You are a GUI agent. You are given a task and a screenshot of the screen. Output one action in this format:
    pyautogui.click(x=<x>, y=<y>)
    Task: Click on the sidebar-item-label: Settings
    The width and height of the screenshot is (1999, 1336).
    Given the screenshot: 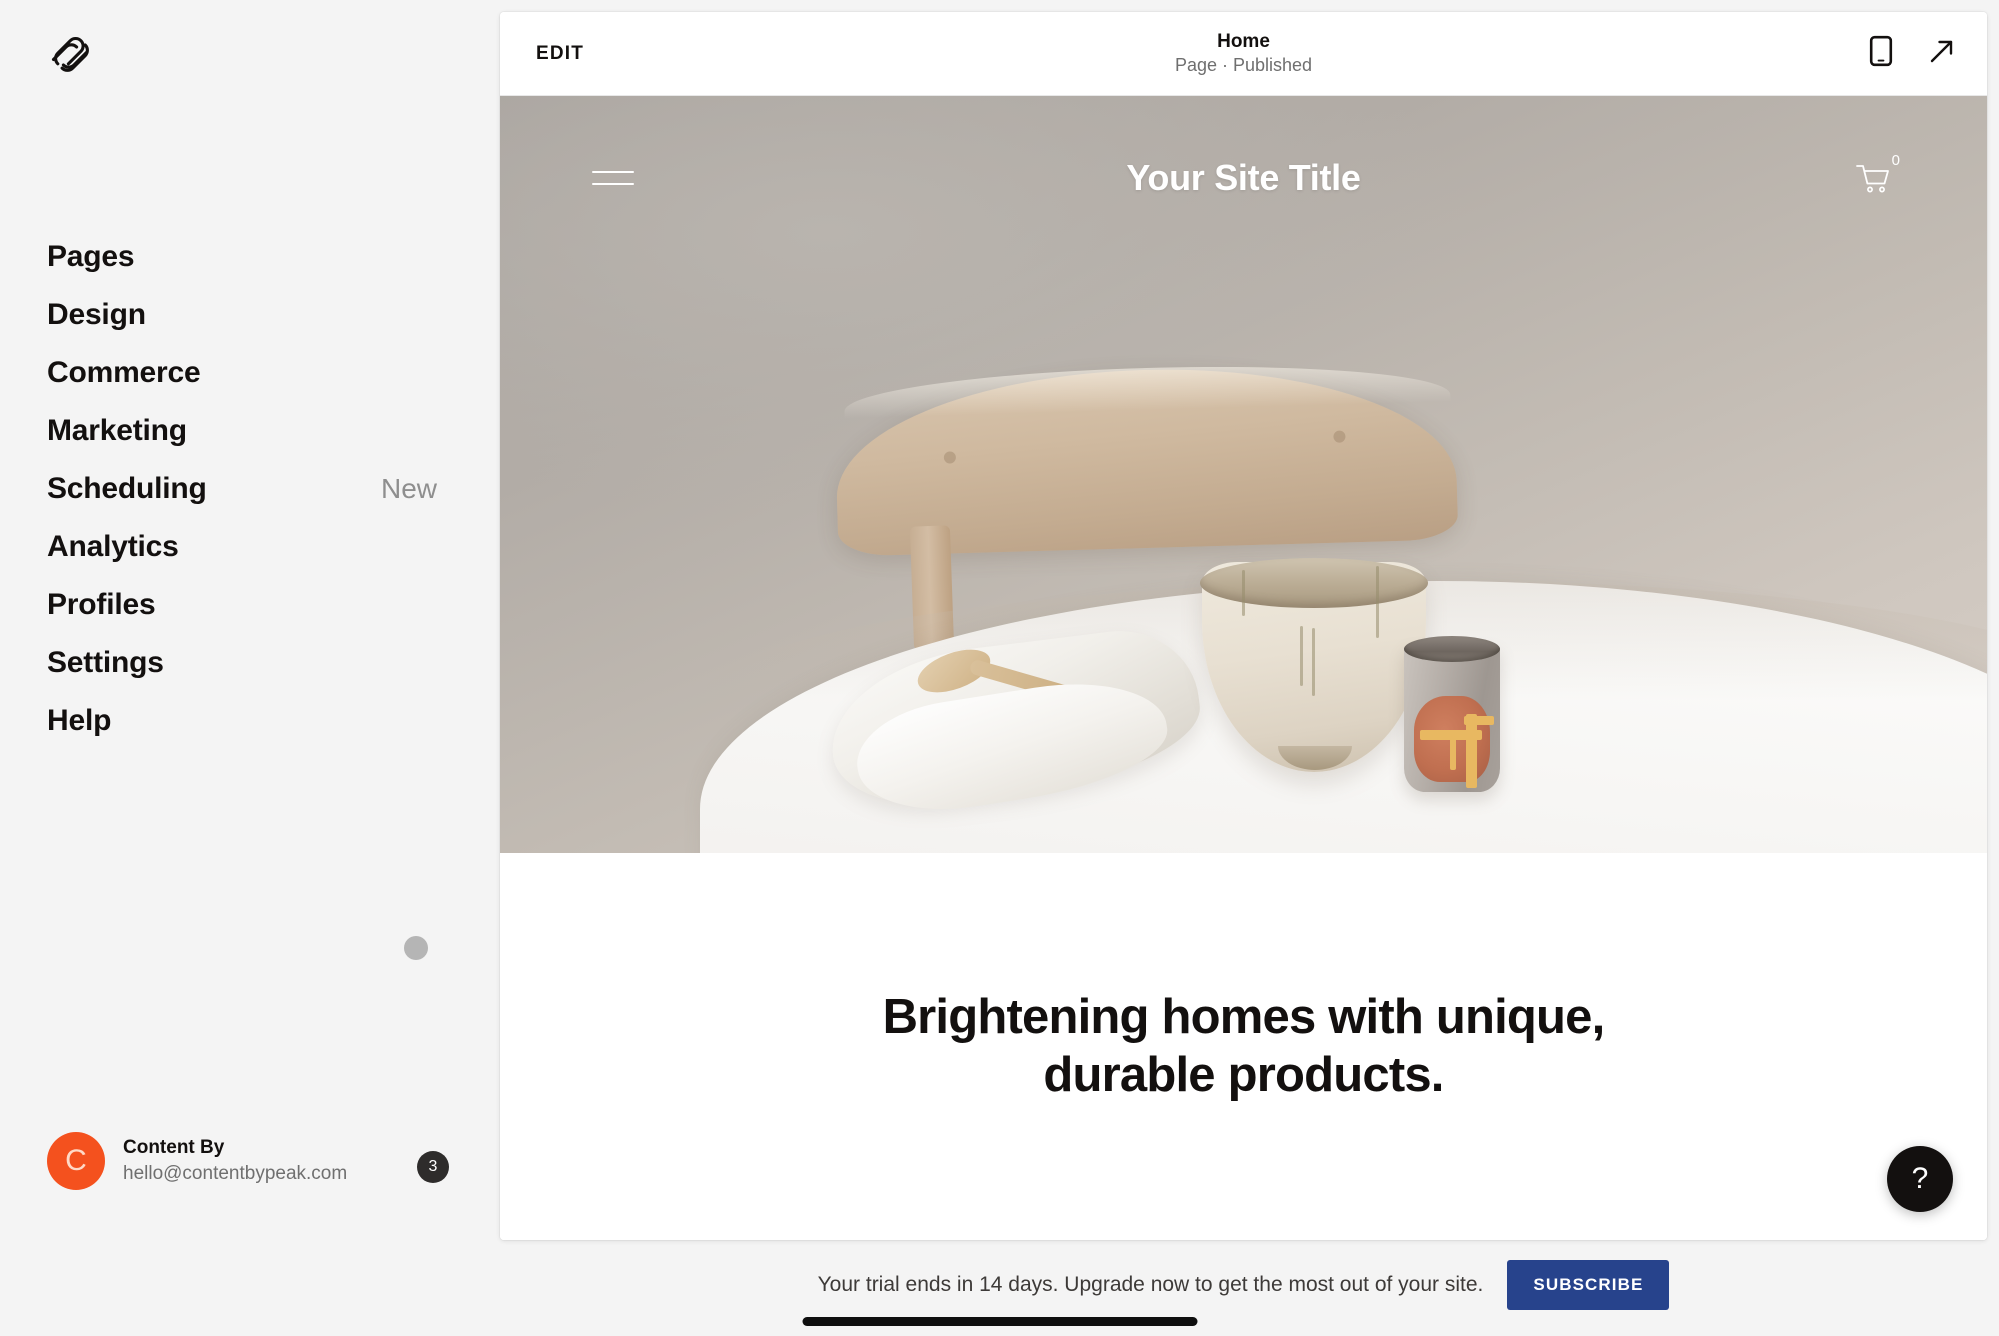 What is the action you would take?
    pyautogui.click(x=105, y=662)
    